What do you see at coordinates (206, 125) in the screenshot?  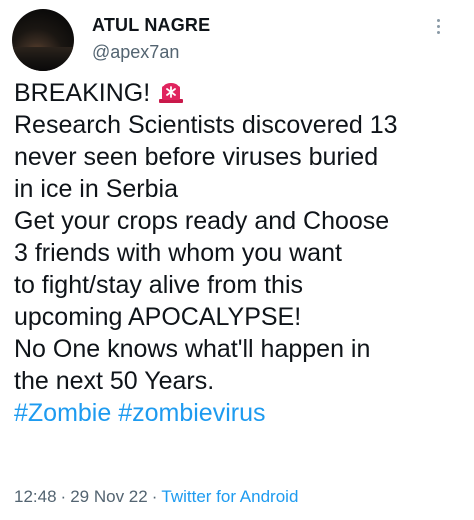 I see `tweet-line: Research Scientists discovered 13` at bounding box center [206, 125].